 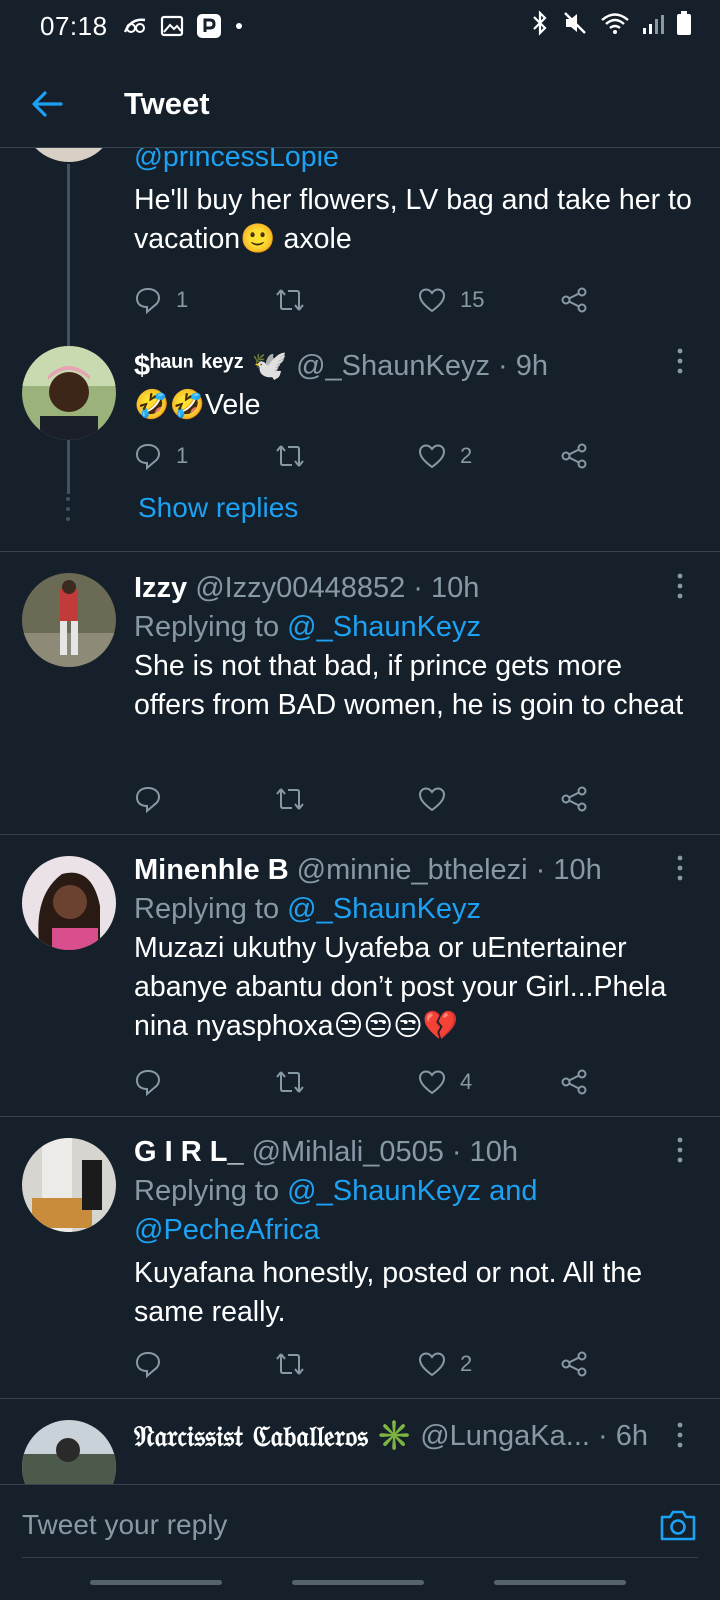 I want to click on page-title: Tweet, so click(x=167, y=103).